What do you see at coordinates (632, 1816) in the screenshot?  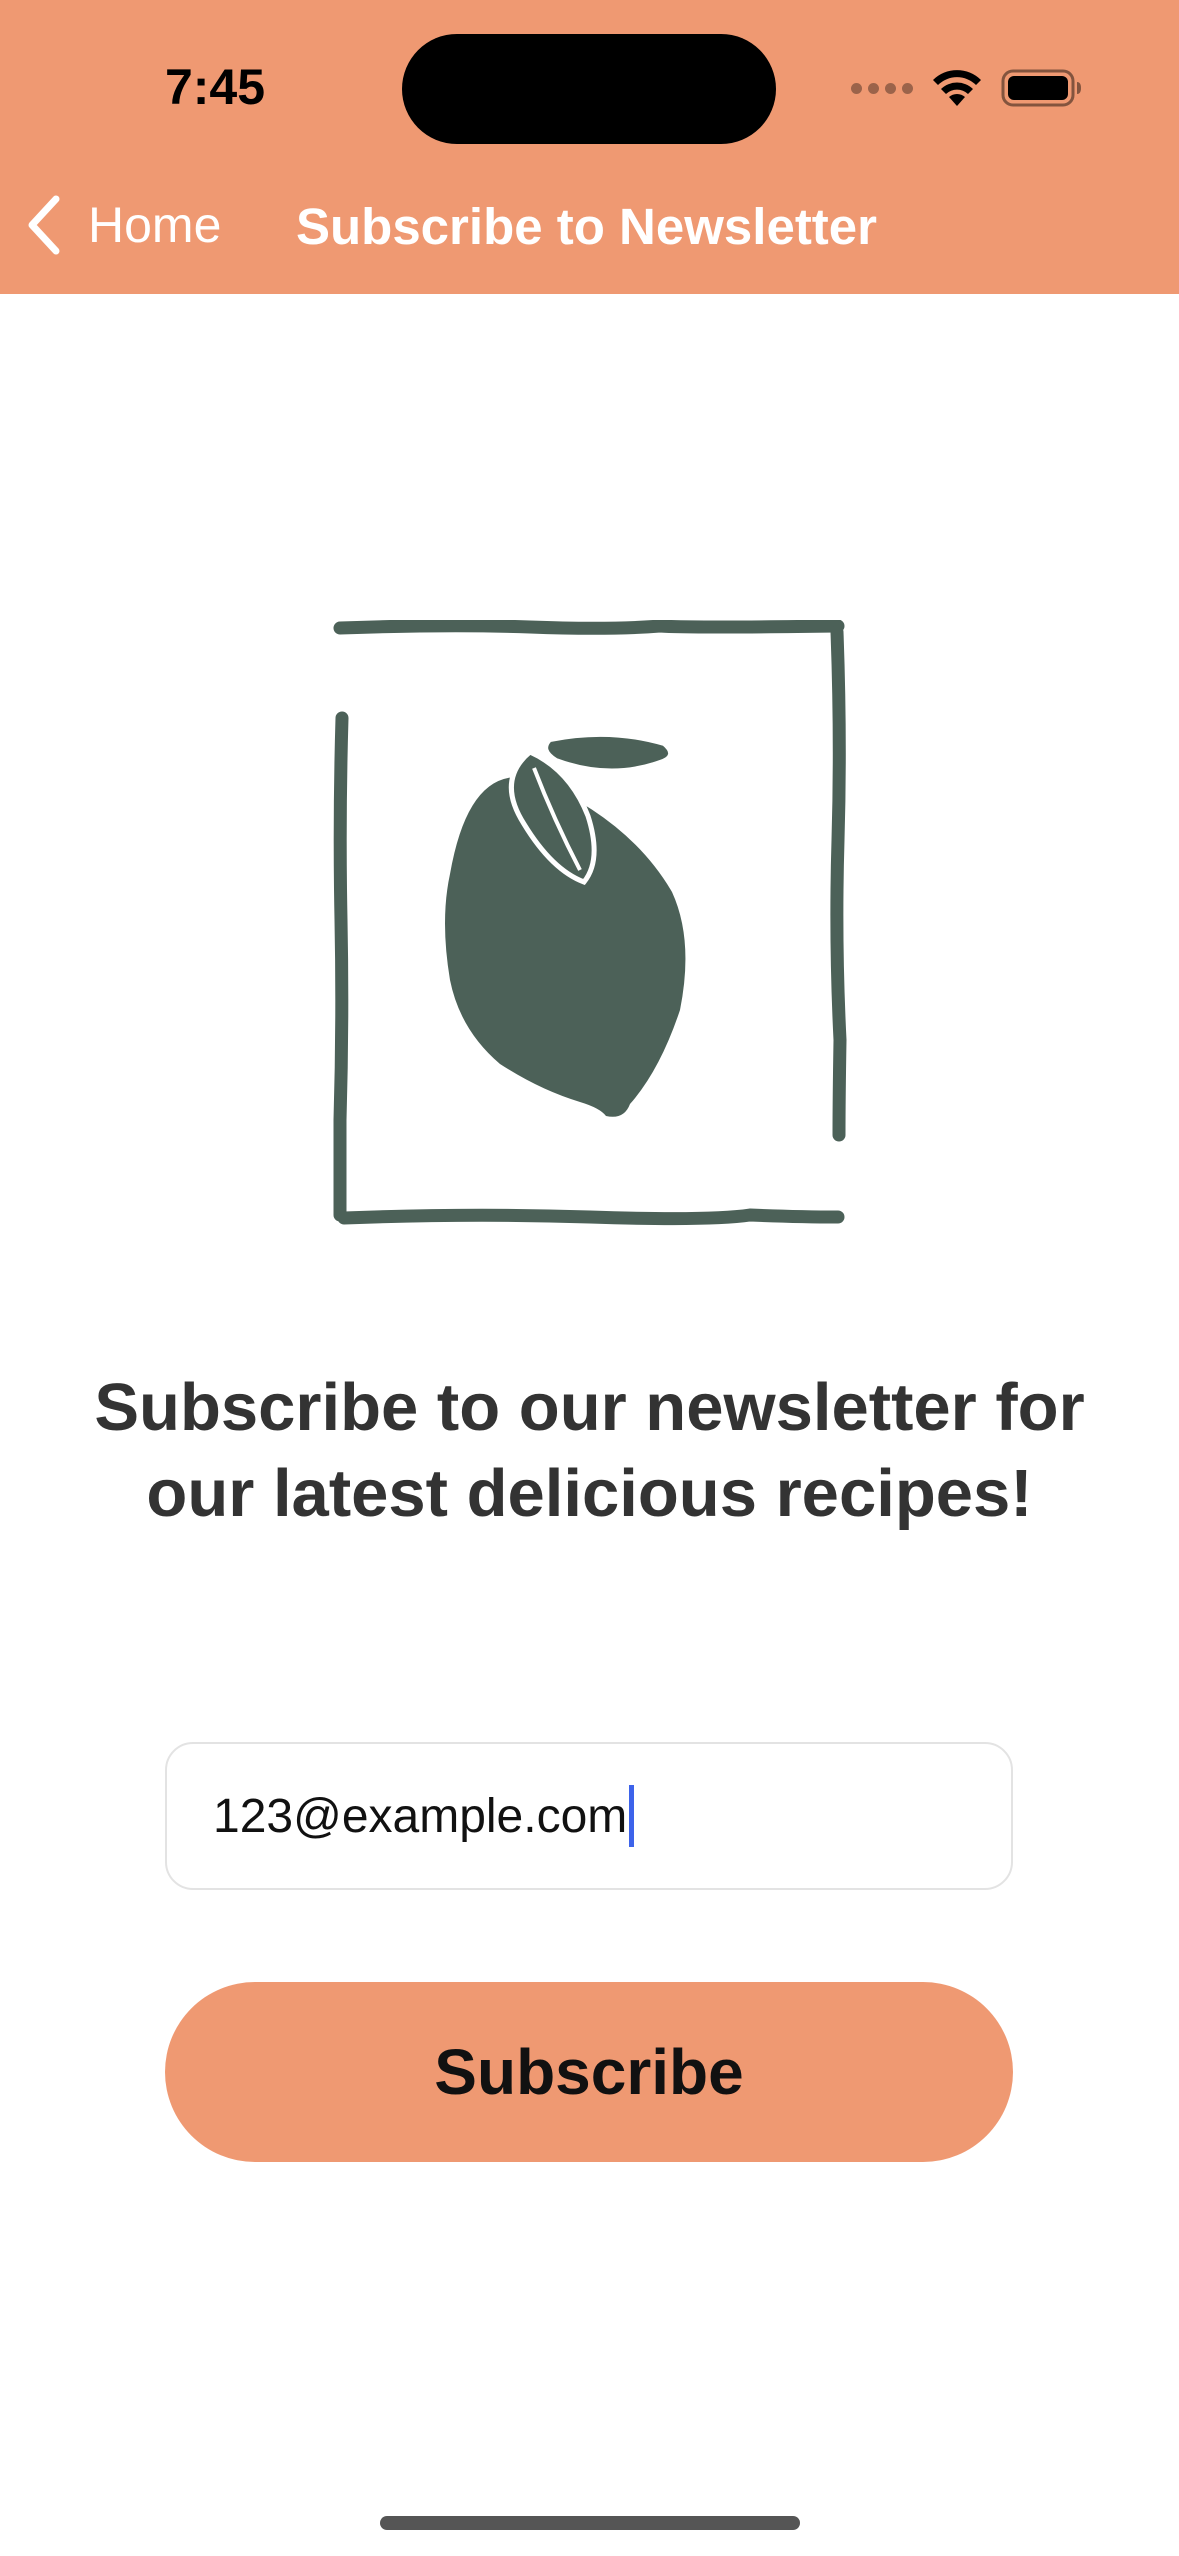 I see `text-caret` at bounding box center [632, 1816].